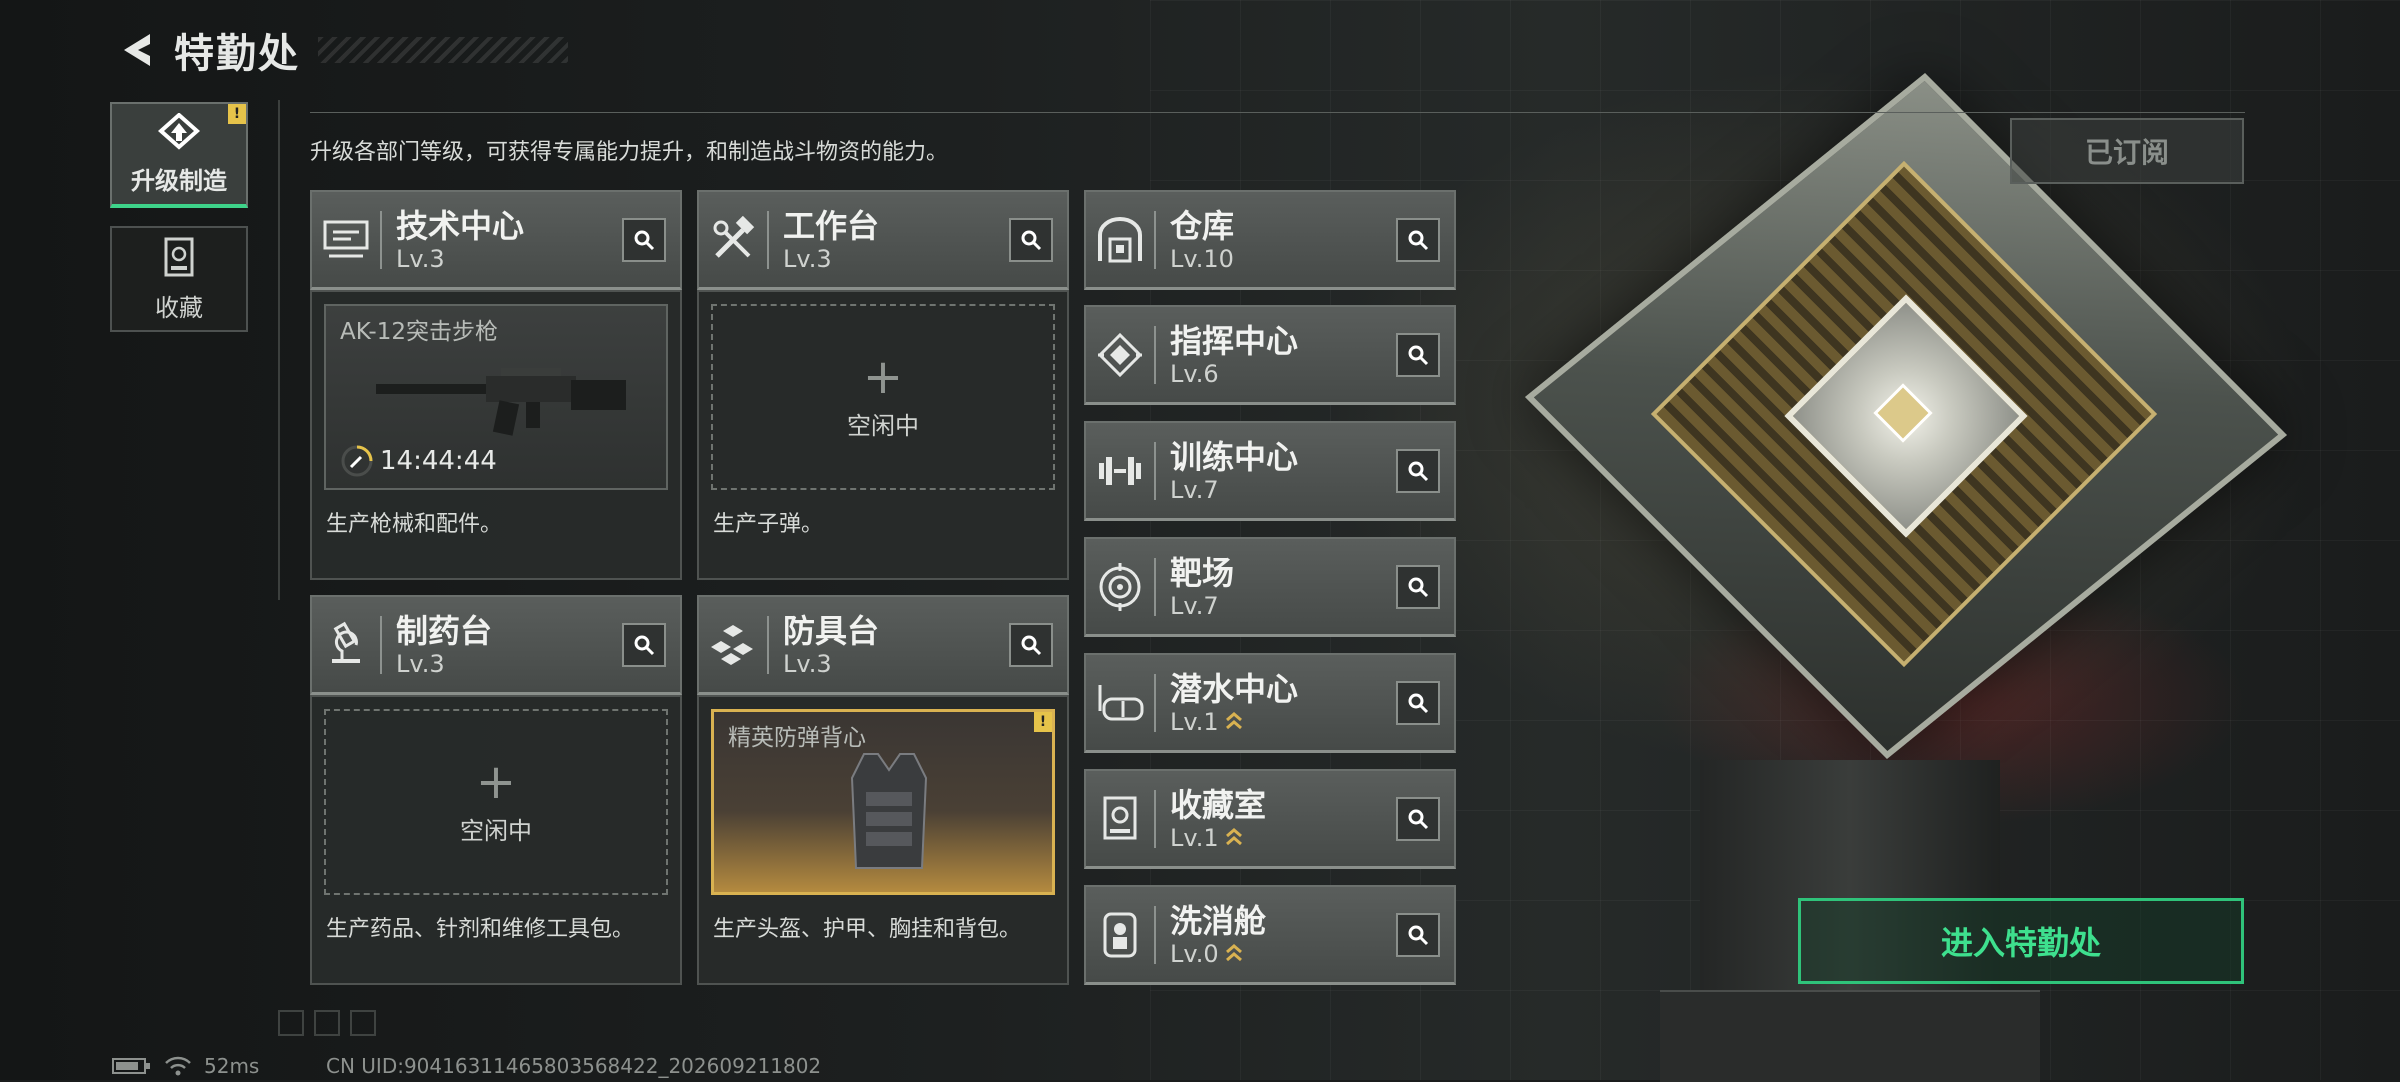 This screenshot has height=1082, width=2400. Describe the element at coordinates (346, 642) in the screenshot. I see `pharmacy-icon` at that location.